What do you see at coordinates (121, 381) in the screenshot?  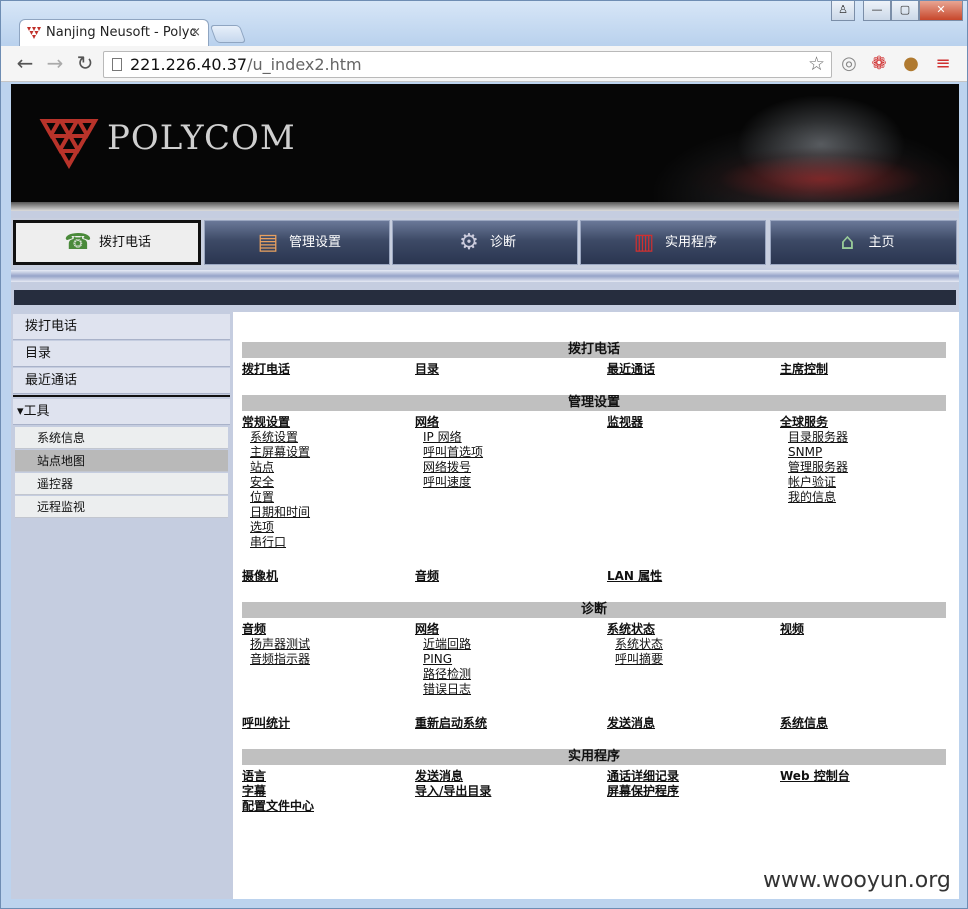 I see `sidebar-item-recent-calls: 最近通话` at bounding box center [121, 381].